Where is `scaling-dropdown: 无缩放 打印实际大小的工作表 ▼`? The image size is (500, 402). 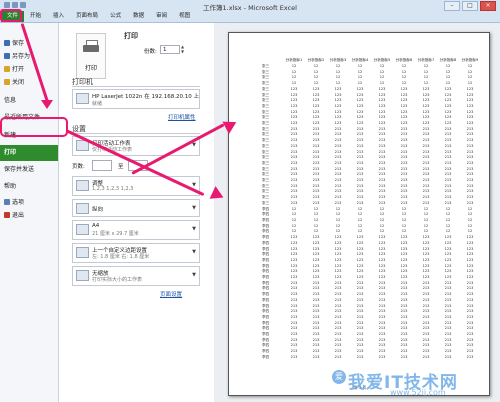 scaling-dropdown: 无缩放 打印实际大小的工作表 ▼ is located at coordinates (136, 276).